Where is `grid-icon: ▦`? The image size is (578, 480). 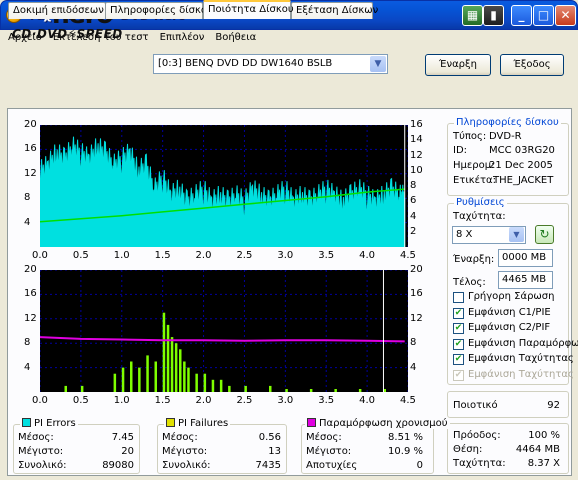 grid-icon: ▦ is located at coordinates (472, 15).